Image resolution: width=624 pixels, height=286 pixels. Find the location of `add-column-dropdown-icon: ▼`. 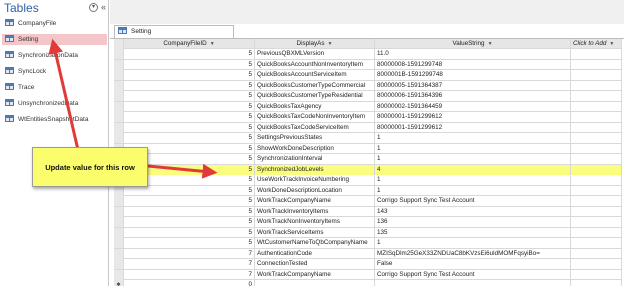

add-column-dropdown-icon: ▼ is located at coordinates (611, 44).